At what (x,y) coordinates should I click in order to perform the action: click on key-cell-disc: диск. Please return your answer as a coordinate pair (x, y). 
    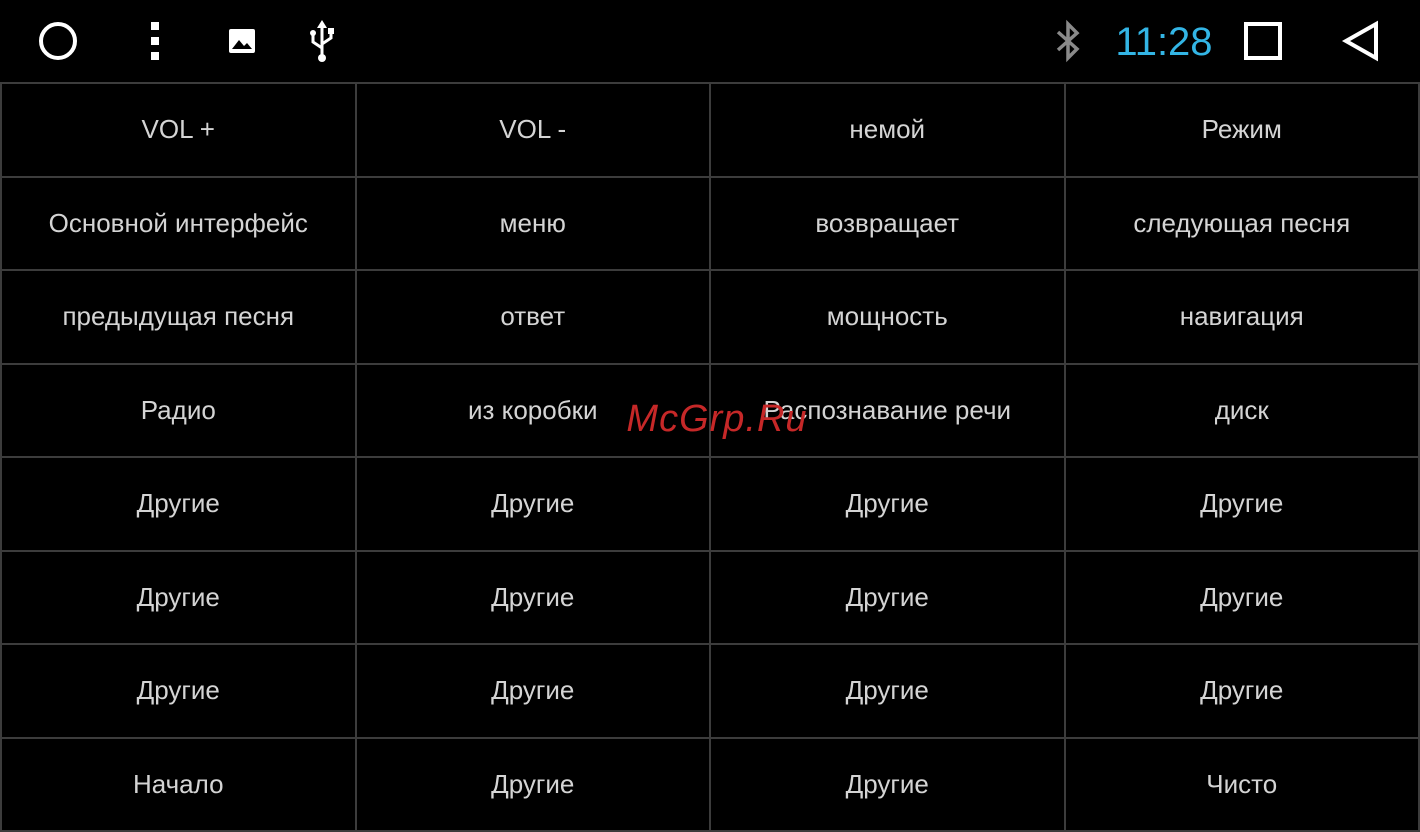
    Looking at the image, I should click on (1242, 411).